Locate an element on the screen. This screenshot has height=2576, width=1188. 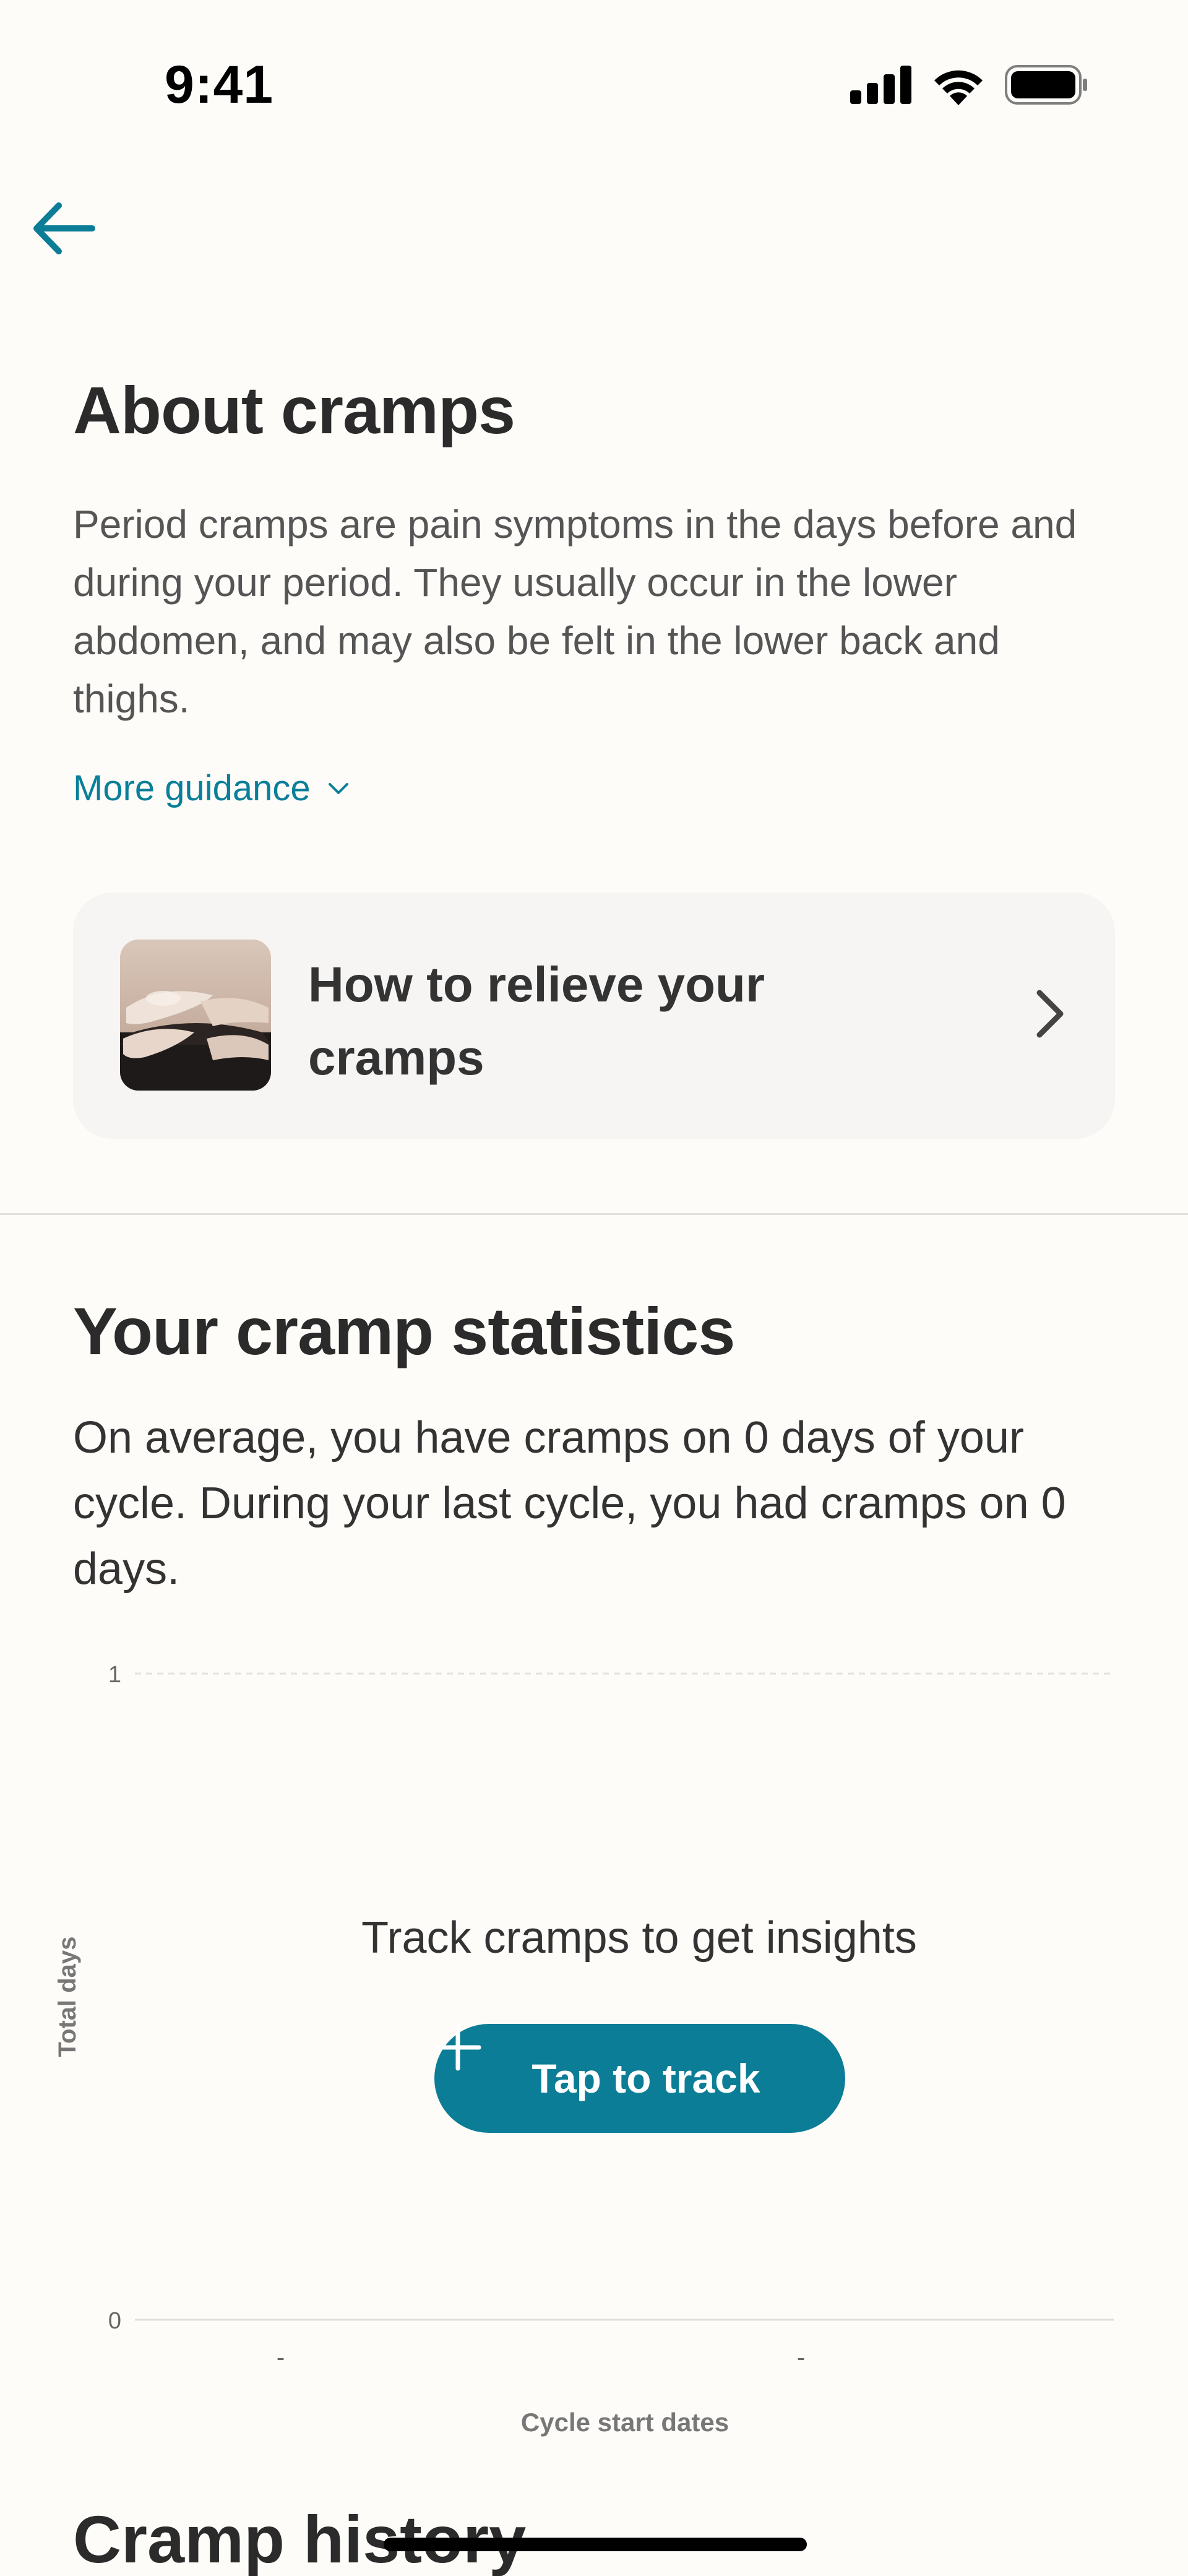
status-bar: 9:41 is located at coordinates (594, 86).